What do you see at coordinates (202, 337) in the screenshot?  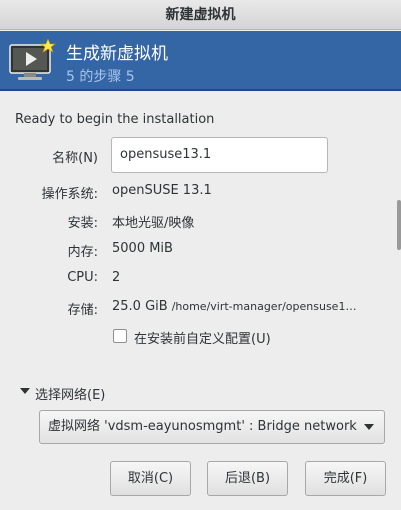 I see `customize-label: 在安装前自定义配置(U)` at bounding box center [202, 337].